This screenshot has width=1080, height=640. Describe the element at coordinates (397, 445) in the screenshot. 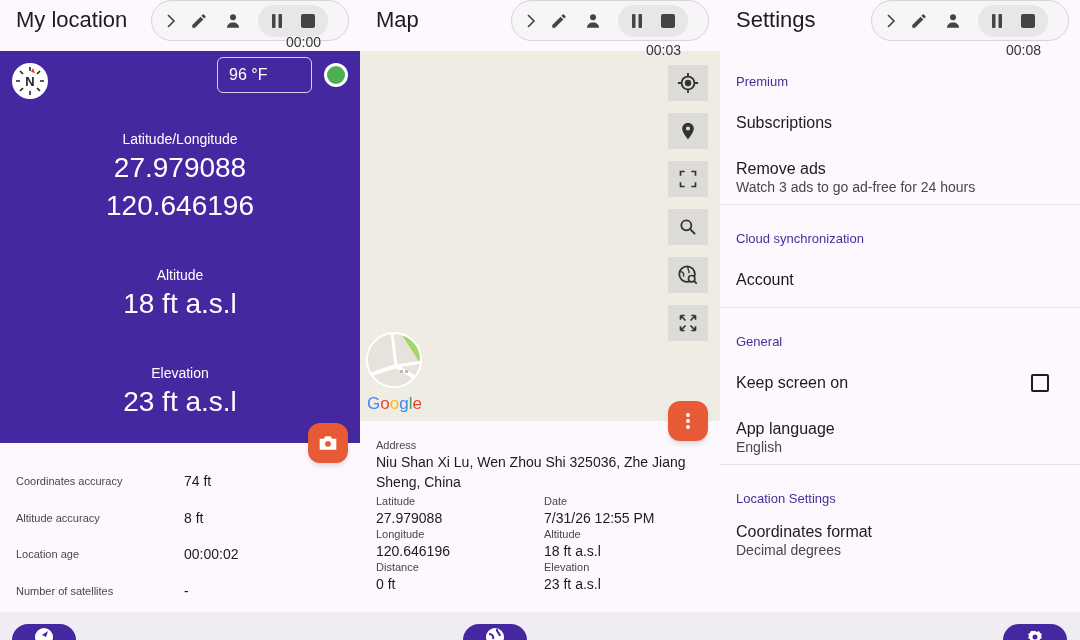

I see `field-label: Address` at that location.